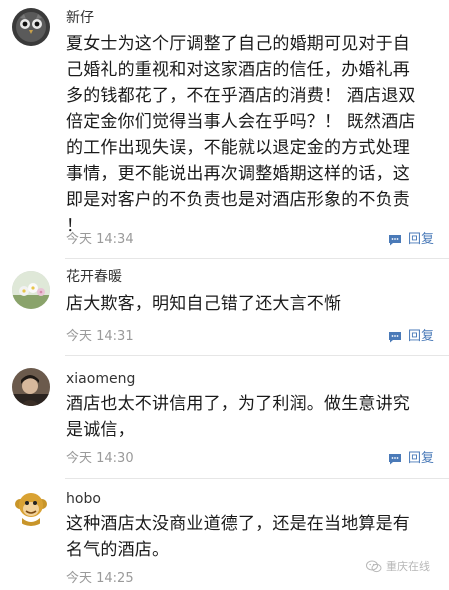 The height and width of the screenshot is (590, 449). I want to click on timestamp: 今天 14:34, so click(100, 239).